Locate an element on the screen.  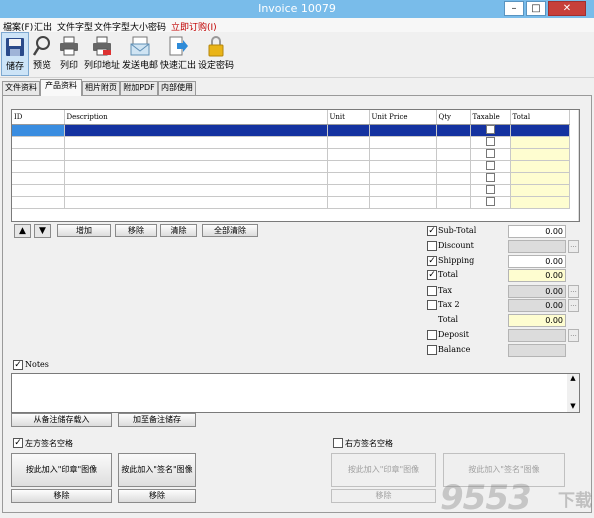
discount-field is located at coordinates (537, 246).